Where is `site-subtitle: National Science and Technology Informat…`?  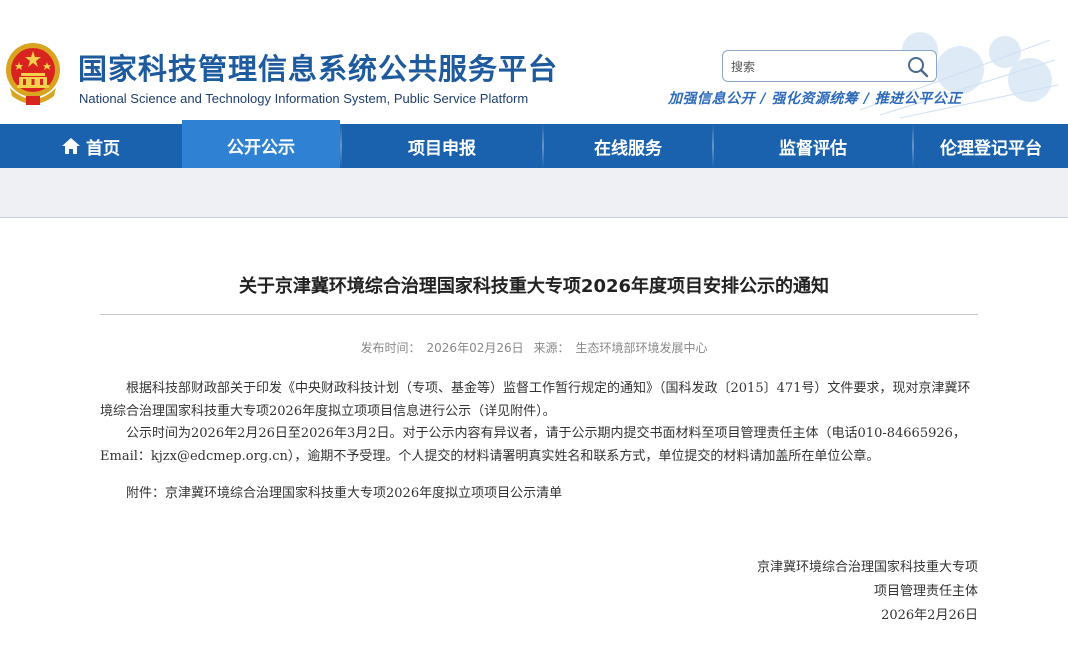 site-subtitle: National Science and Technology Informat… is located at coordinates (304, 98).